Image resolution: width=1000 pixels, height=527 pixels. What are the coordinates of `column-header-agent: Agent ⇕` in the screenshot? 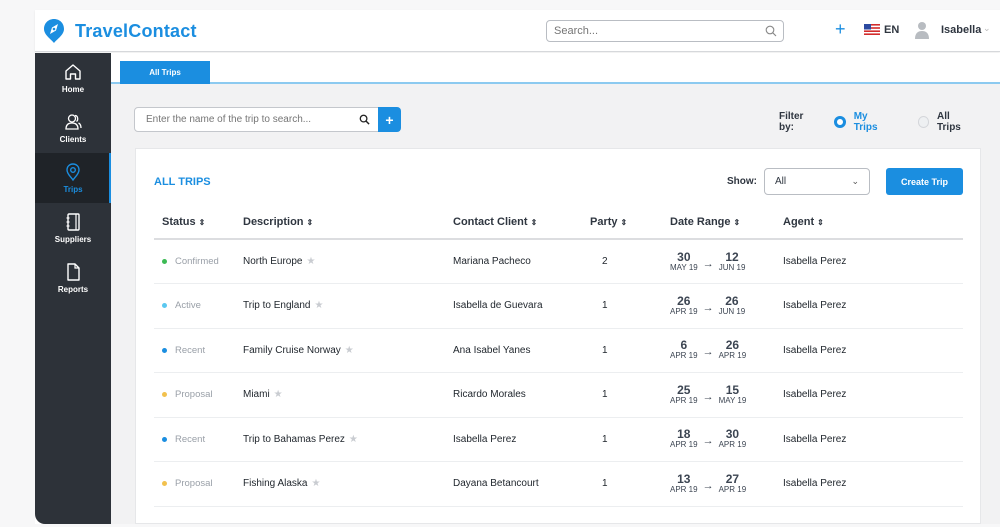 It's located at (869, 222).